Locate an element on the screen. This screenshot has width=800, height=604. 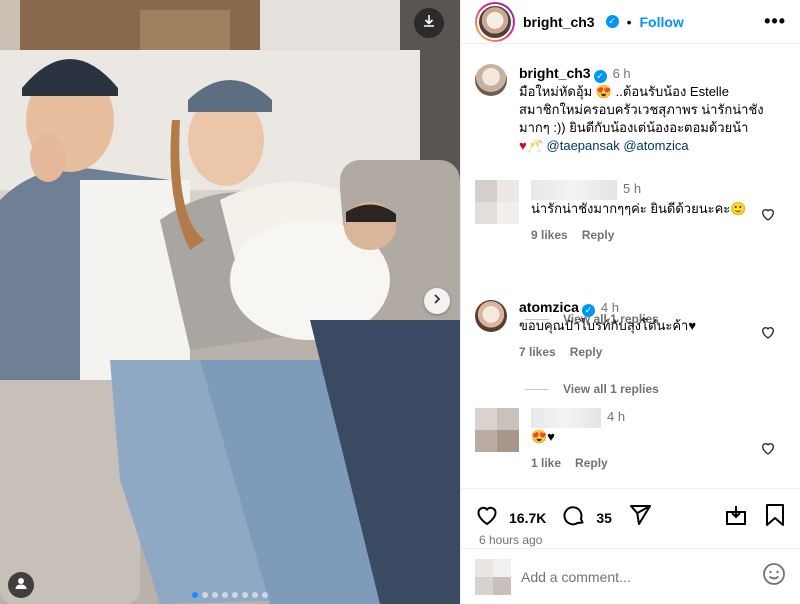
download-icon is located at coordinates (429, 23).